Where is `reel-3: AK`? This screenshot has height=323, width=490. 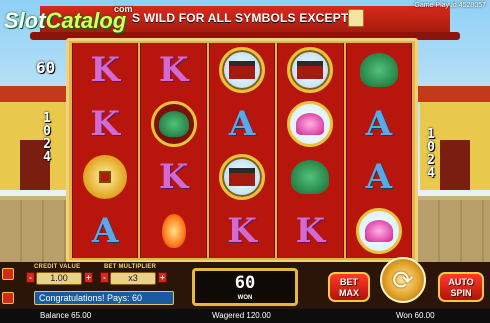
reel-3: AK is located at coordinates (242, 150).